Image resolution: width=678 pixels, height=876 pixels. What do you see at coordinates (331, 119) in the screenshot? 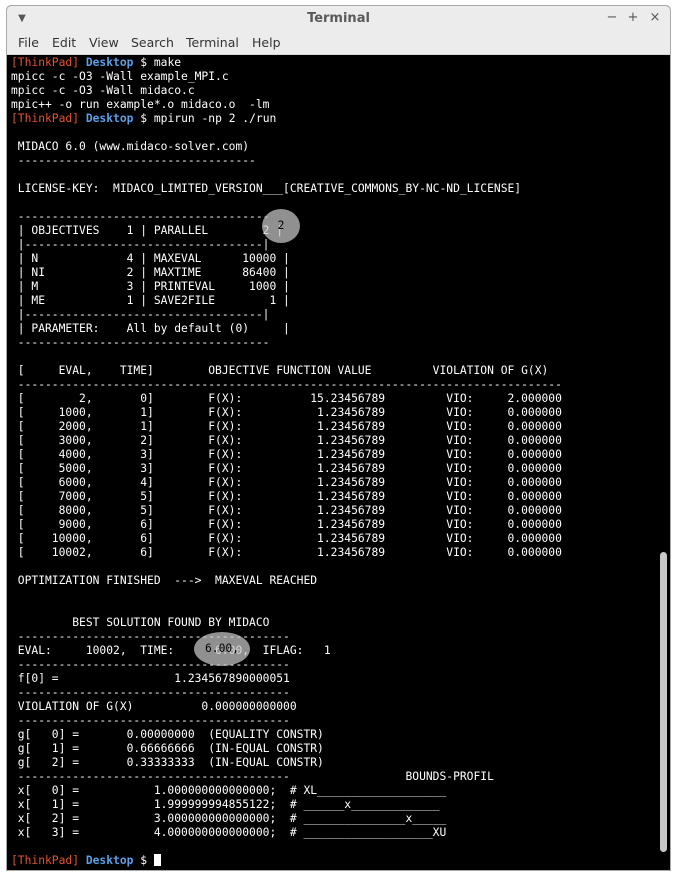
I see `prompt-line: [ThinkPad] Desktop $ mpirun -np 2 ./run` at bounding box center [331, 119].